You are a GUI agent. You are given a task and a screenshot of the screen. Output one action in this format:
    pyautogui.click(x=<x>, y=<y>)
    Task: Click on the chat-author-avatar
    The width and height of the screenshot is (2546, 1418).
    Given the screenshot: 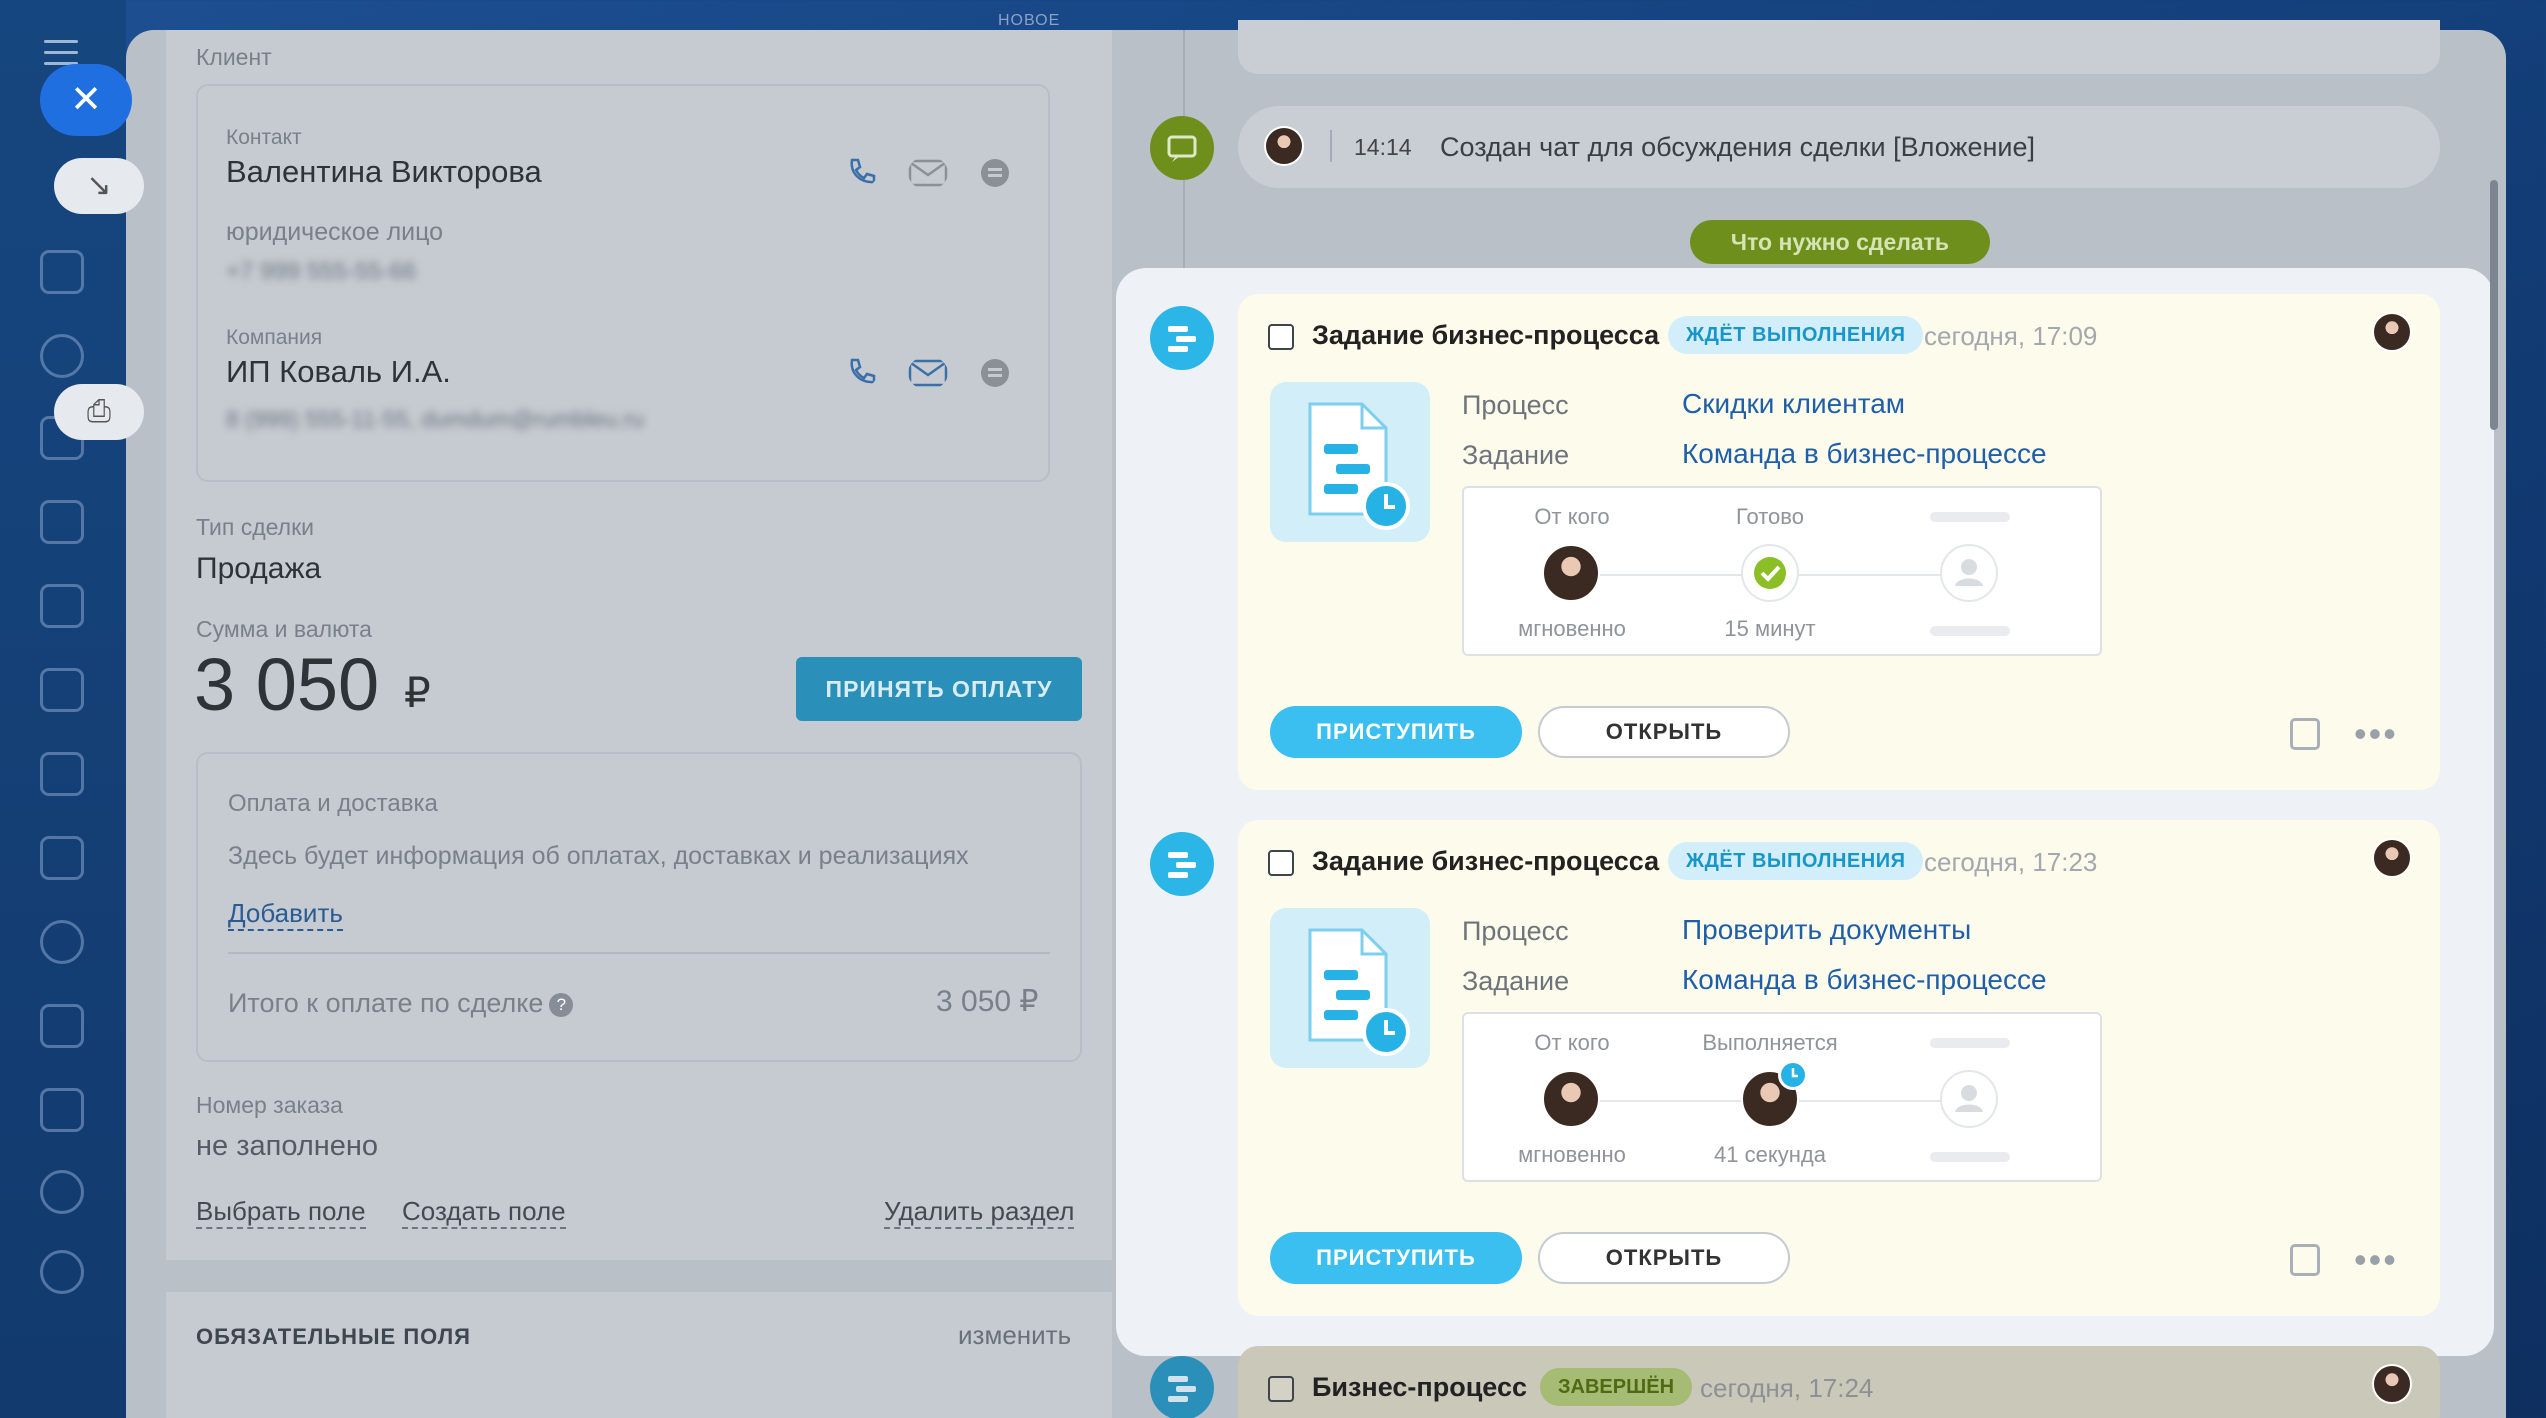 What is the action you would take?
    pyautogui.click(x=1284, y=146)
    